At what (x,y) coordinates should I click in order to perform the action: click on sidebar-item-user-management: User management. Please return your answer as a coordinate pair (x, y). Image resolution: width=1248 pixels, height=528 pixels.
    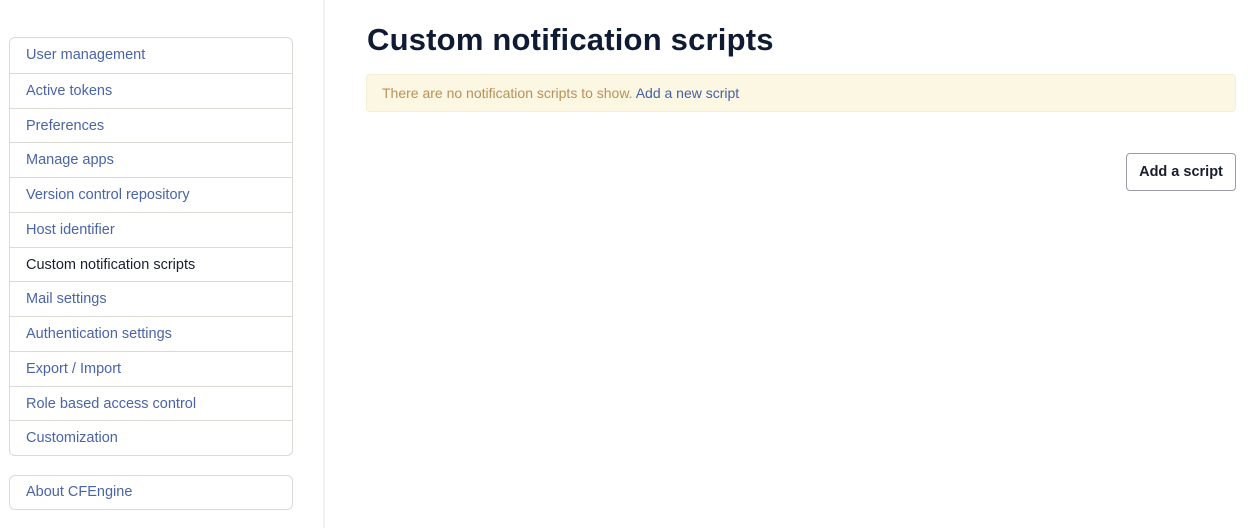
    Looking at the image, I should click on (151, 55).